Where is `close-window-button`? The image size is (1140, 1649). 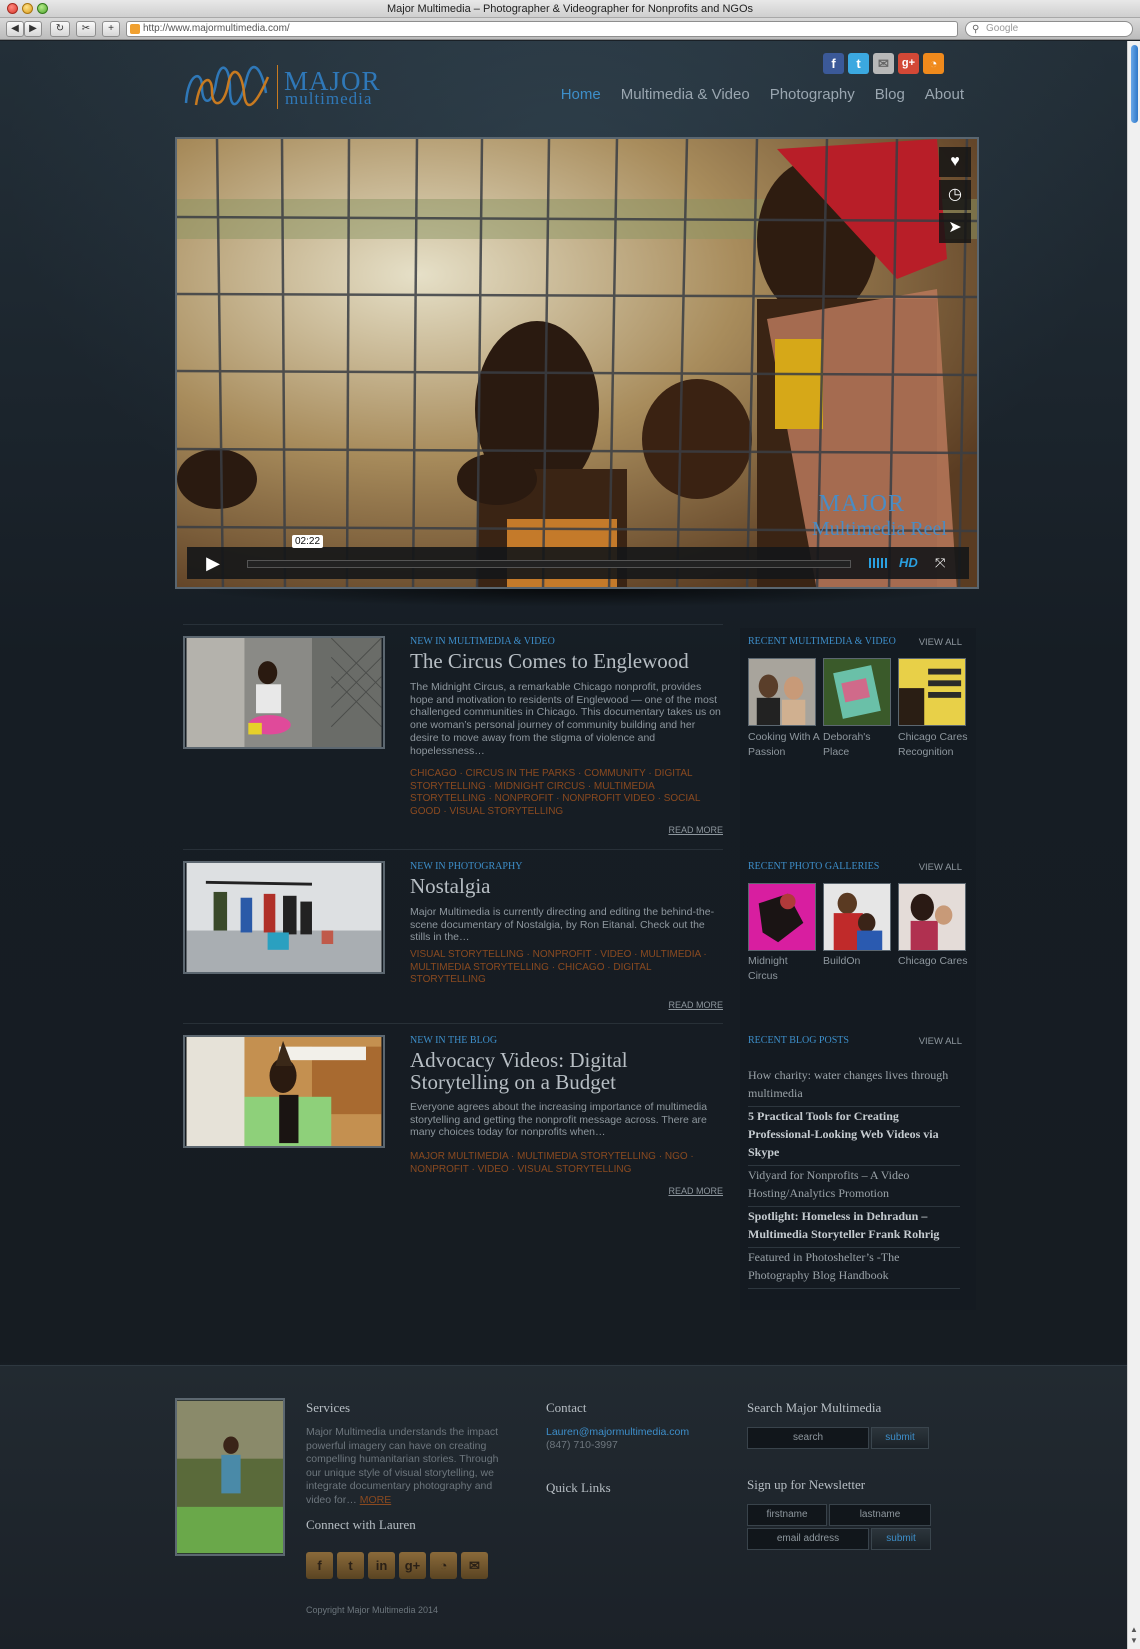 close-window-button is located at coordinates (12, 8).